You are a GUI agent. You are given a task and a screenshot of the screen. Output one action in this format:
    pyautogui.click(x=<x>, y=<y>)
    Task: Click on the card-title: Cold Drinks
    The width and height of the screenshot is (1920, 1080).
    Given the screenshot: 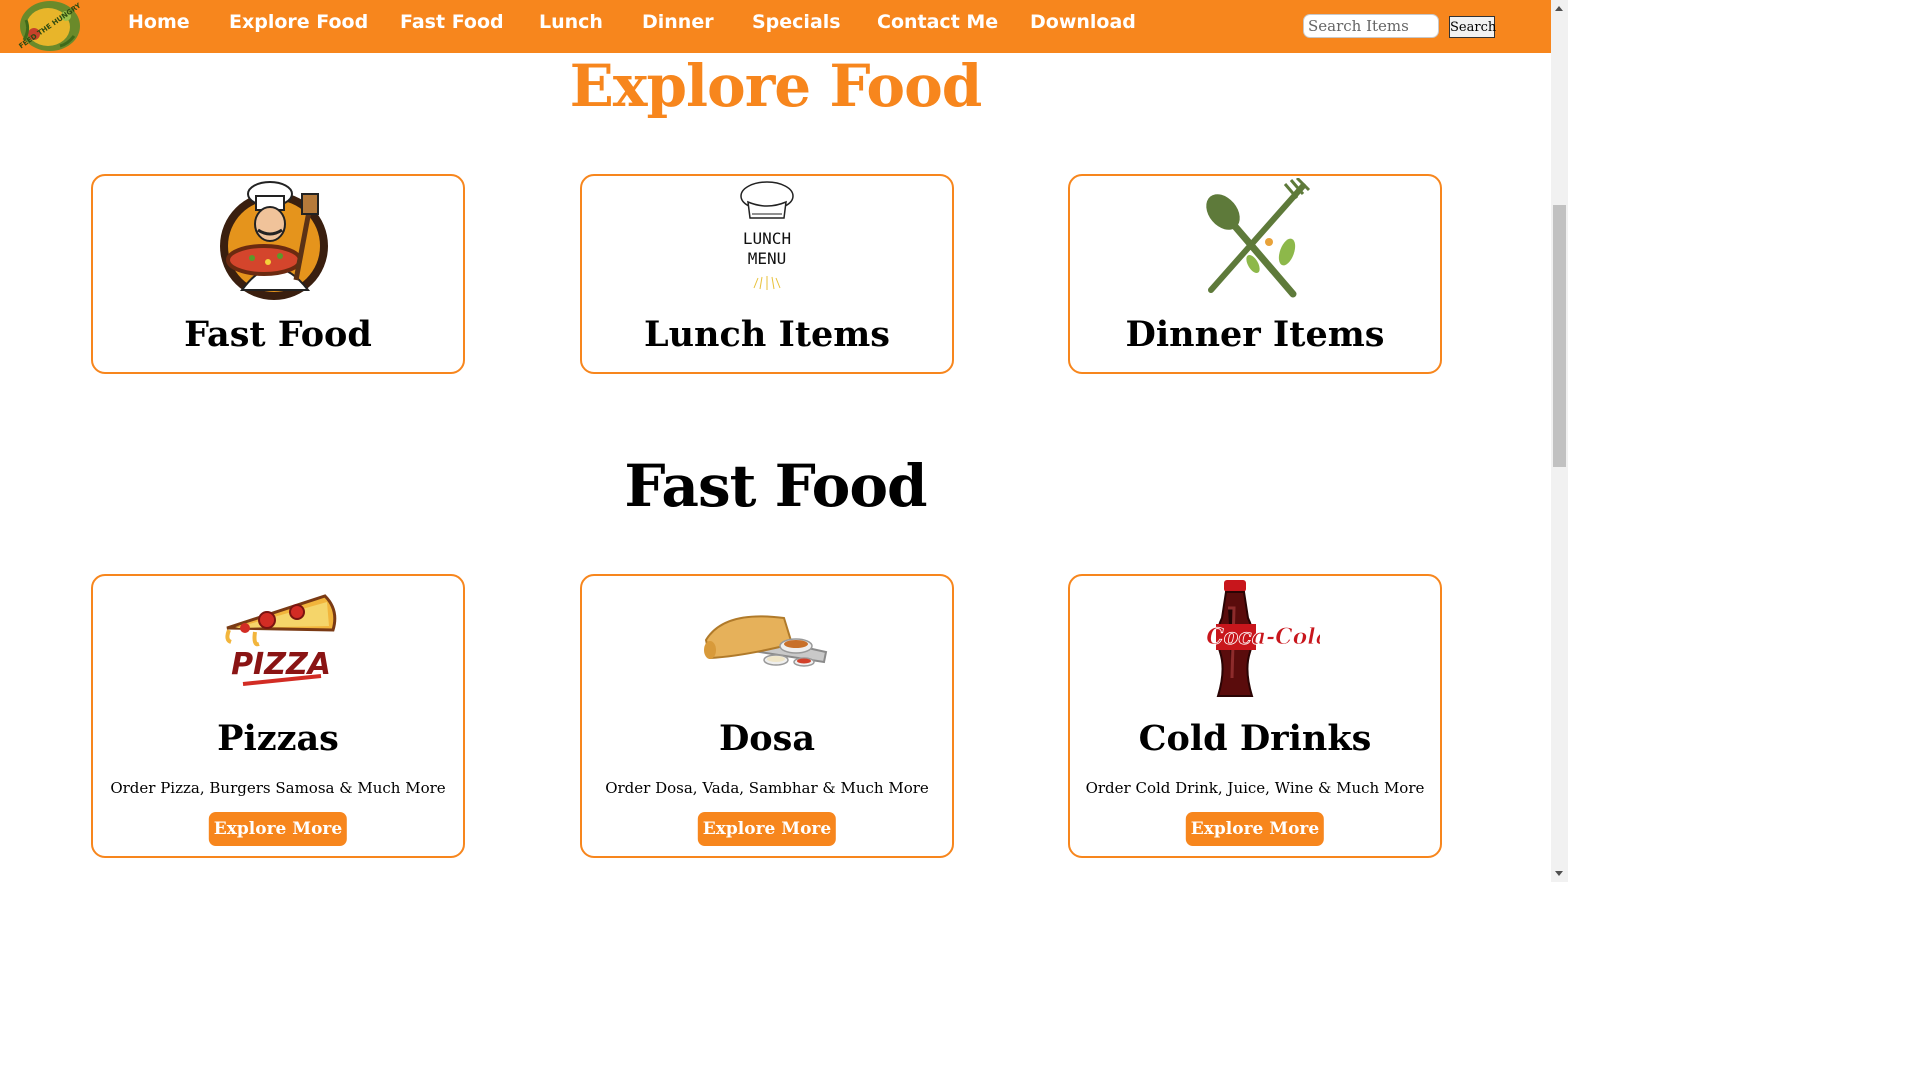 What is the action you would take?
    pyautogui.click(x=1255, y=738)
    